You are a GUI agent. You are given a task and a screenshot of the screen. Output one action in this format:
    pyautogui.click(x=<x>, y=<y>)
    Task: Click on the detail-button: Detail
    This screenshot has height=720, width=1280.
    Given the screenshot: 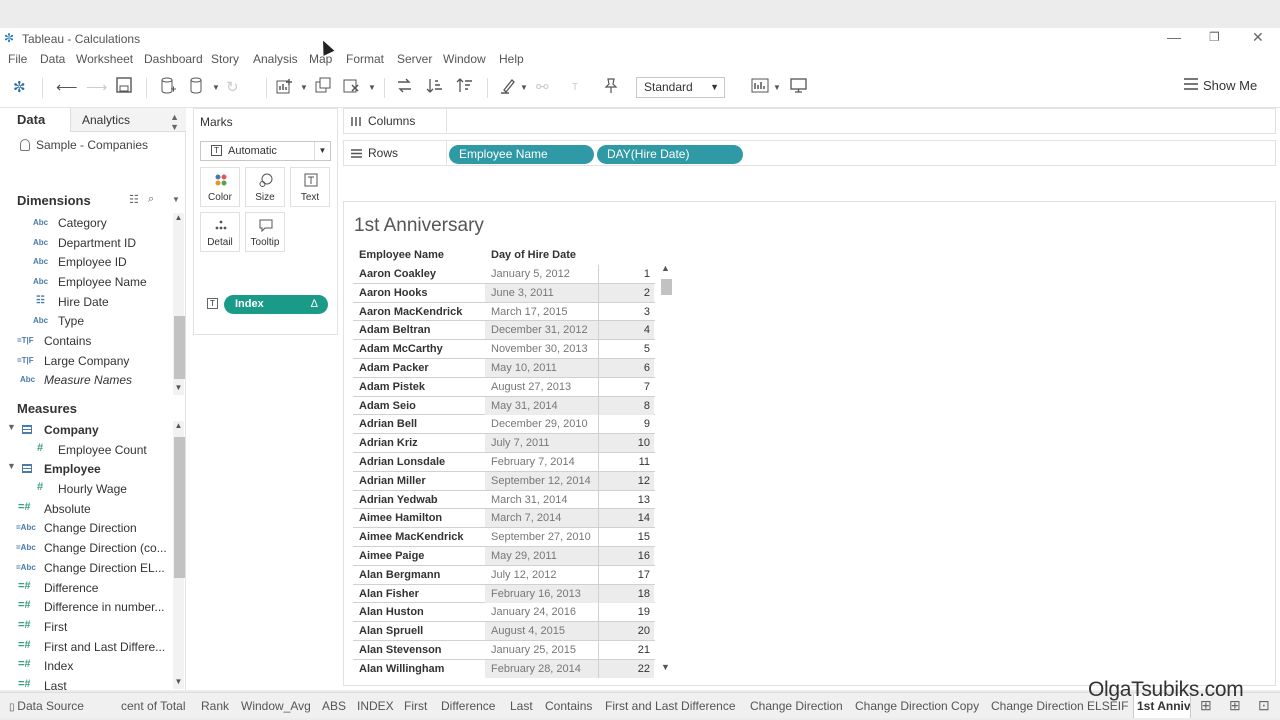 What is the action you would take?
    pyautogui.click(x=220, y=232)
    